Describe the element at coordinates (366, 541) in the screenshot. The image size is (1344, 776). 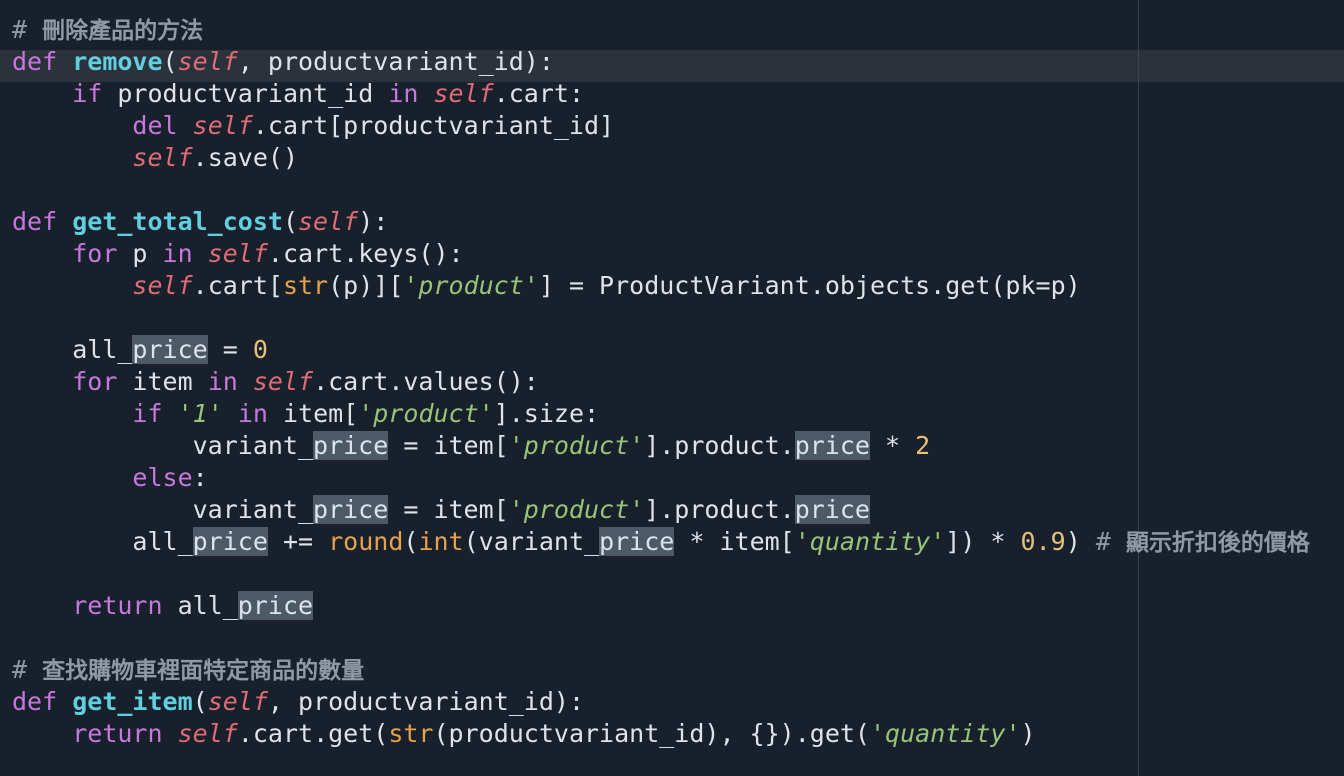
I see `builtin-token: round` at that location.